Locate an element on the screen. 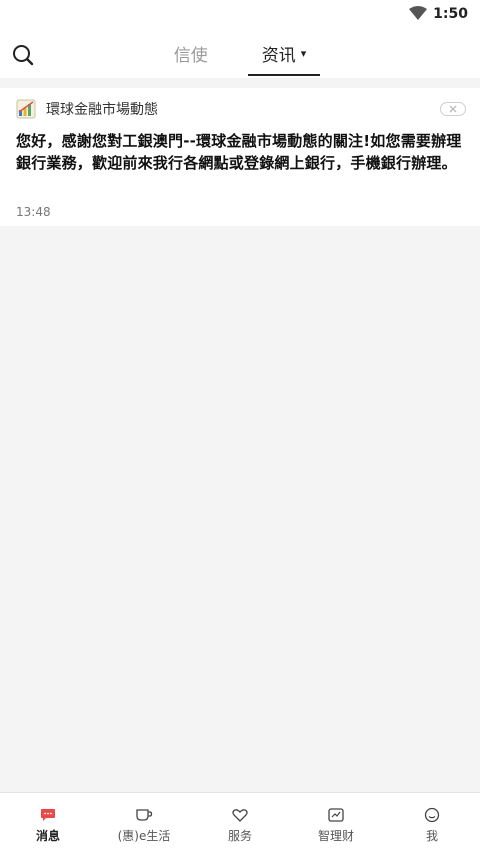 This screenshot has width=480, height=853. bottom-navigation: 消息 (惠)e生活 服务 智理财 我 is located at coordinates (240, 822).